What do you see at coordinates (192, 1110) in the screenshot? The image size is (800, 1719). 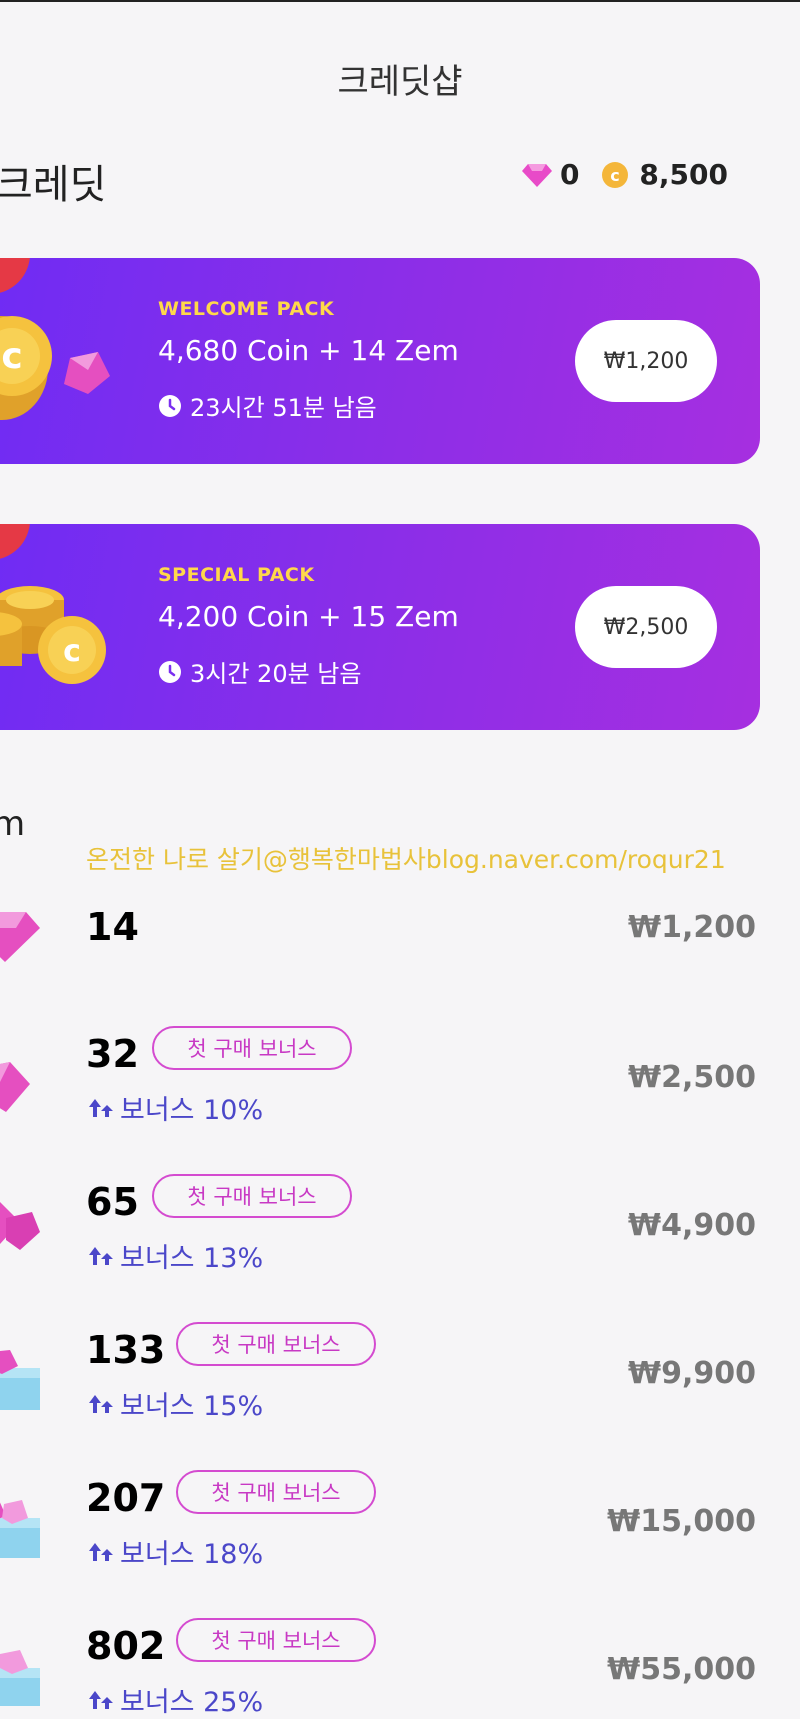 I see `bonus-percent-text: 보너스 10%` at bounding box center [192, 1110].